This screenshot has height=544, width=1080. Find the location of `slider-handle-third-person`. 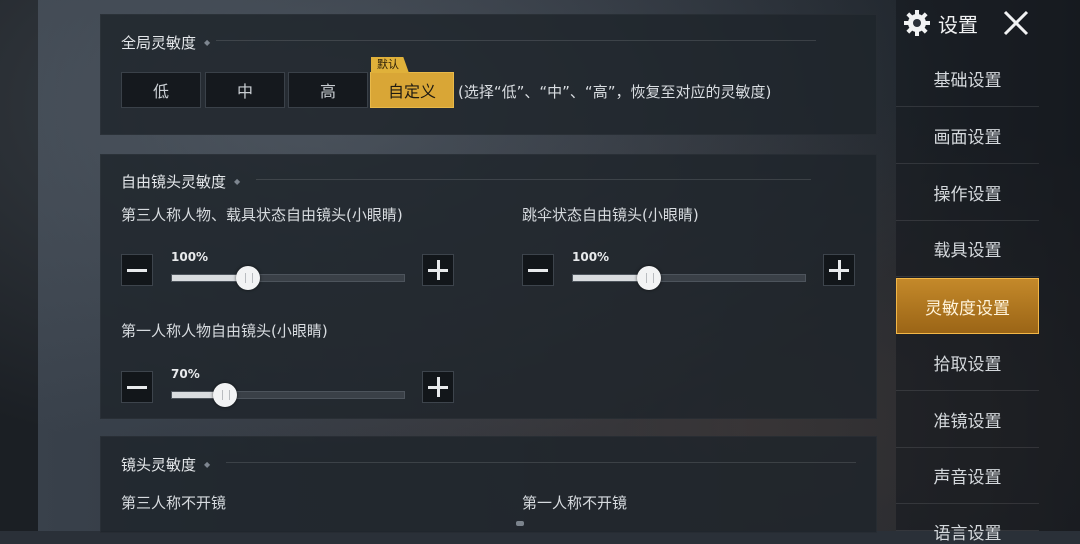

slider-handle-third-person is located at coordinates (248, 278).